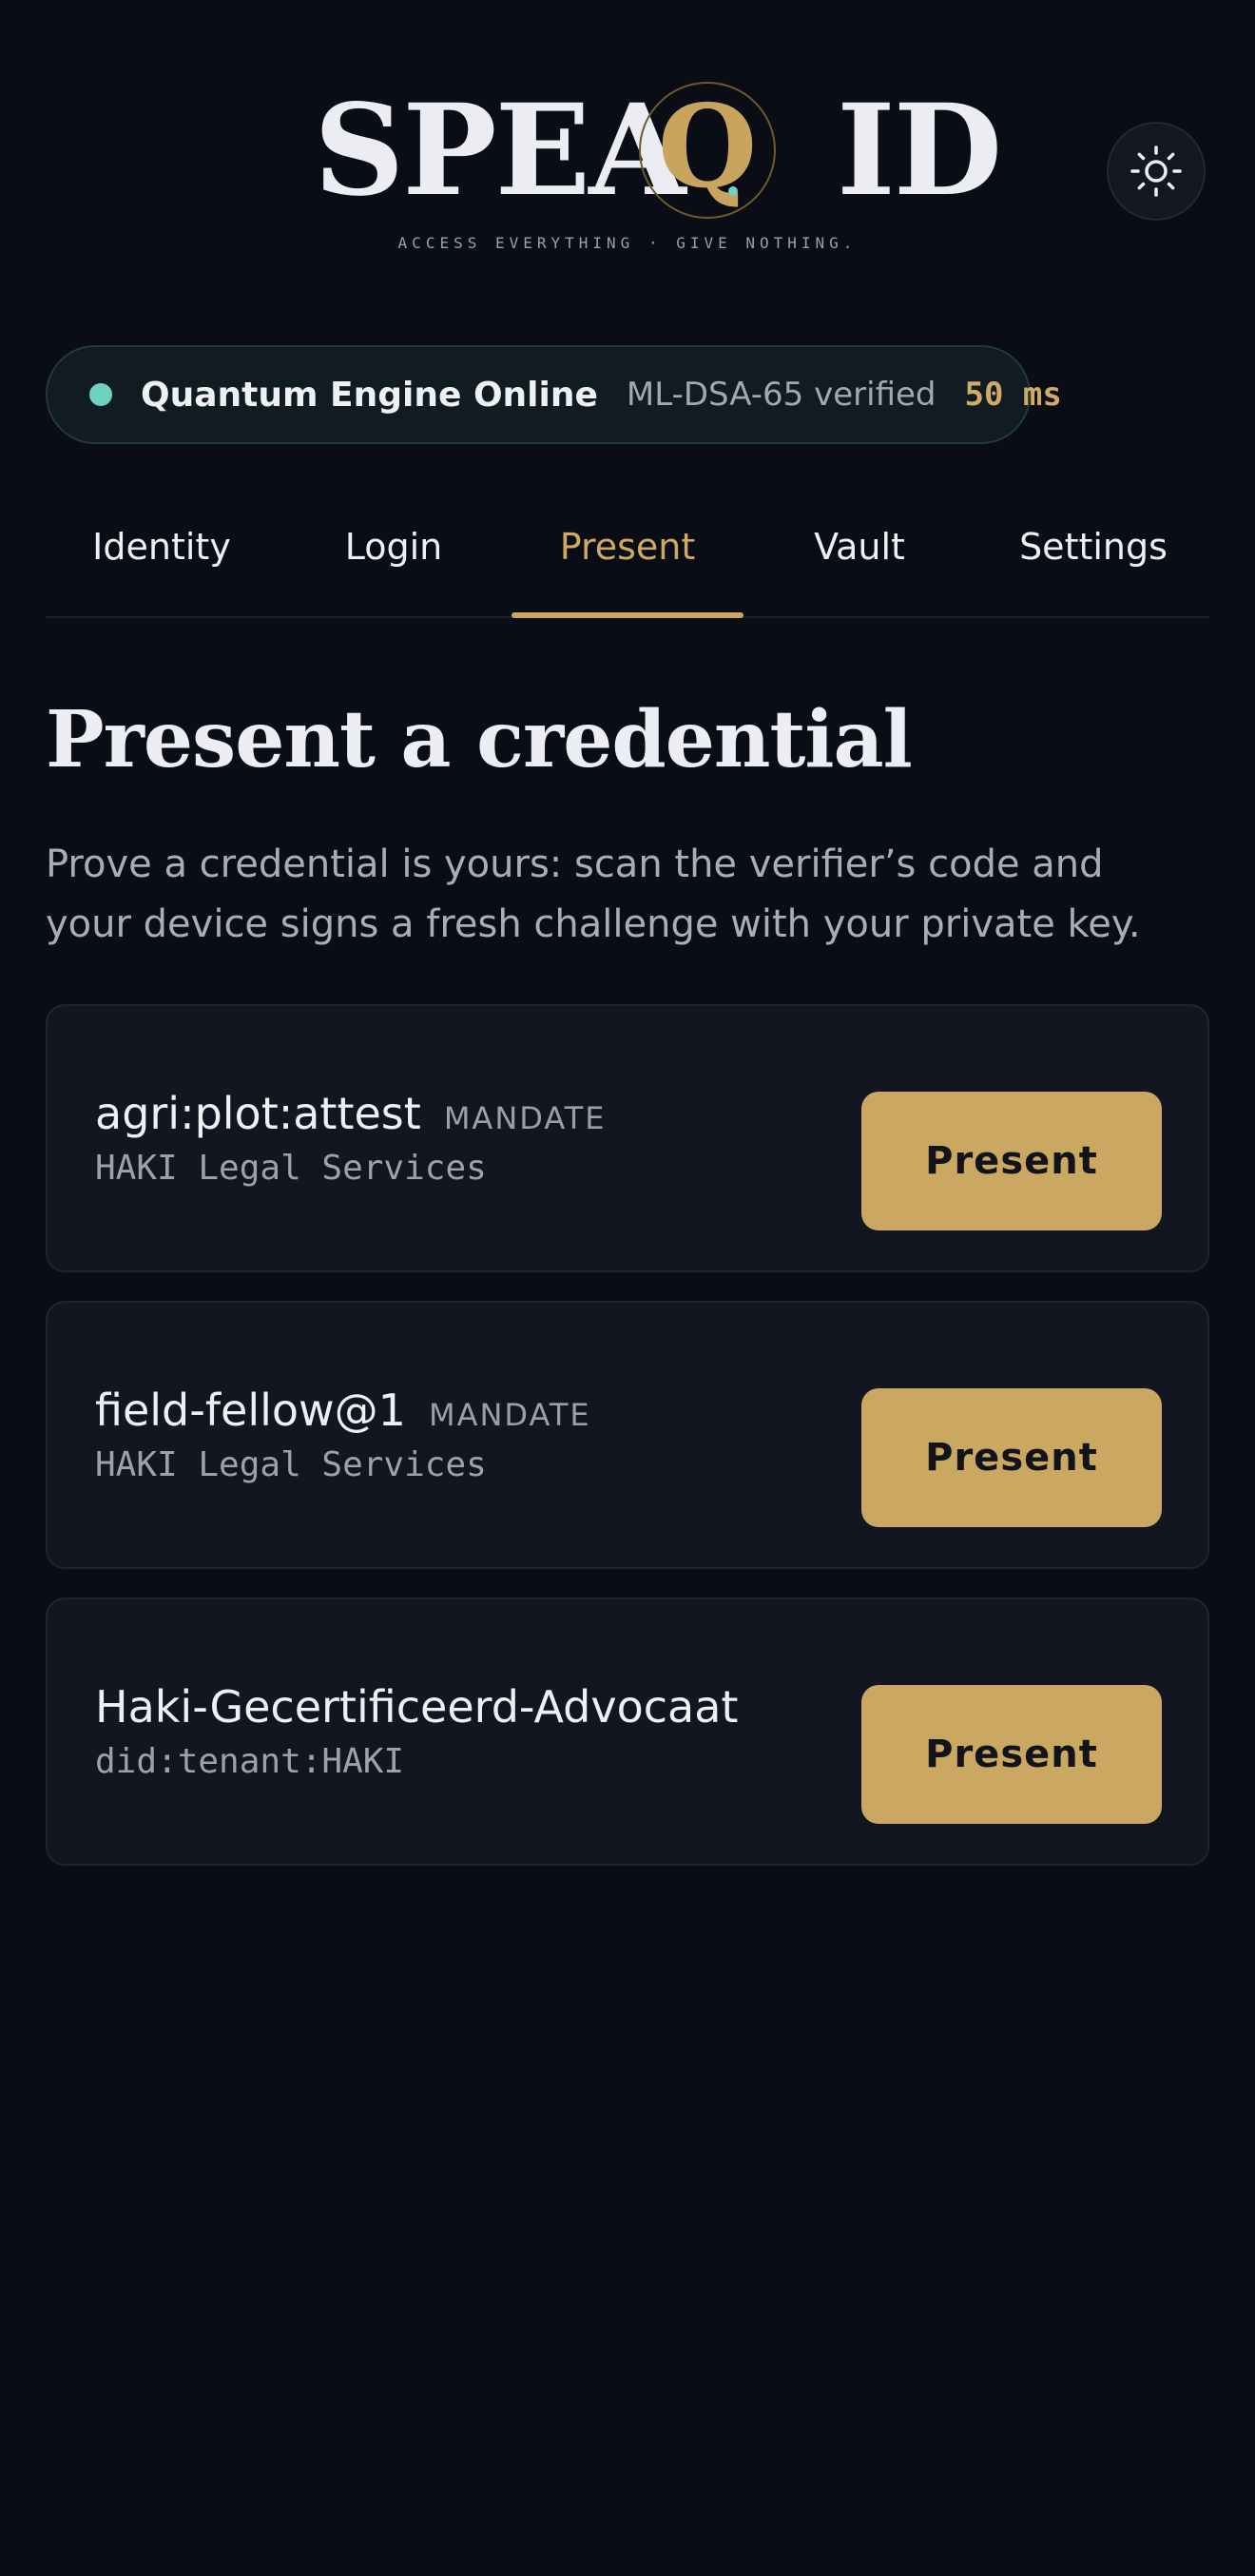 The width and height of the screenshot is (1255, 2576). I want to click on tab-identity: Identity, so click(162, 550).